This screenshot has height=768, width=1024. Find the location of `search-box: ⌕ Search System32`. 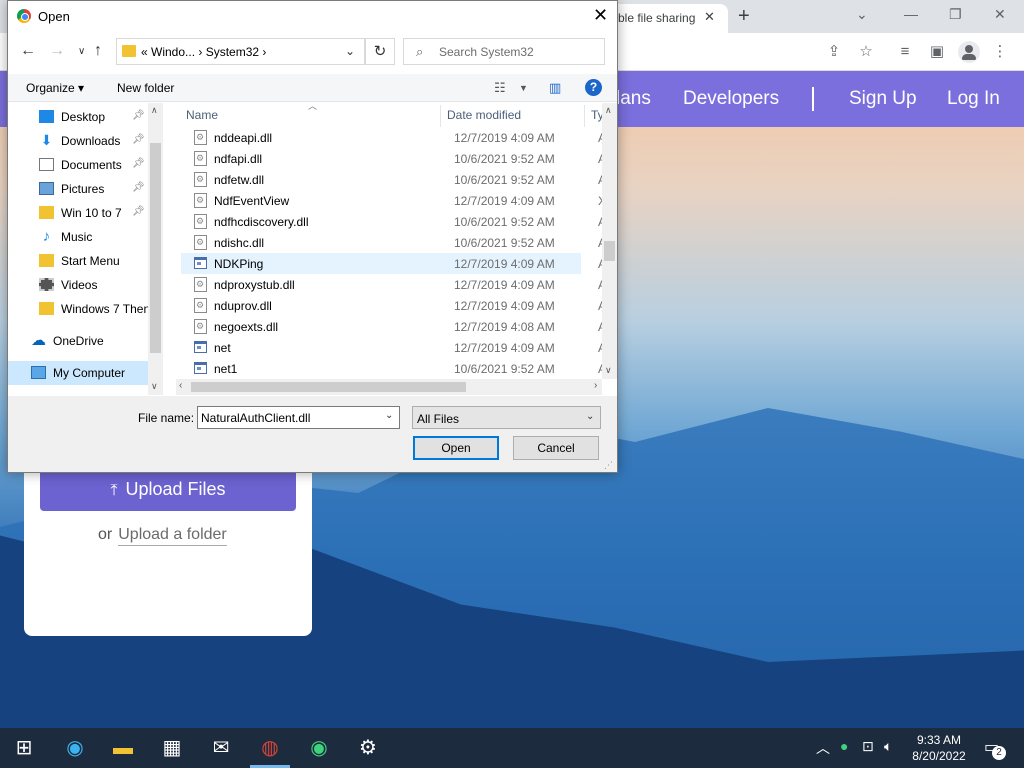

search-box: ⌕ Search System32 is located at coordinates (504, 51).